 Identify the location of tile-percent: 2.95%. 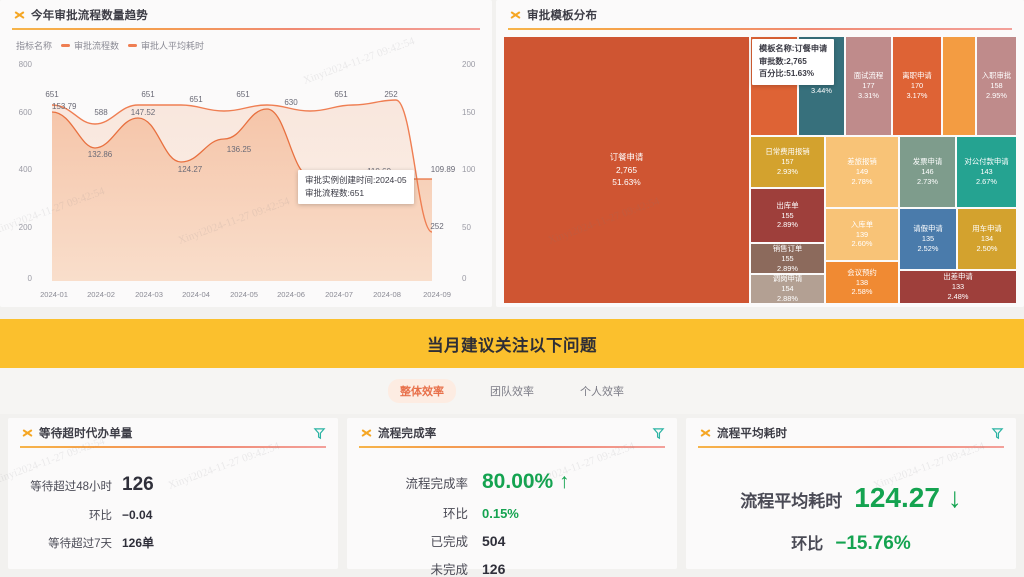
(996, 95).